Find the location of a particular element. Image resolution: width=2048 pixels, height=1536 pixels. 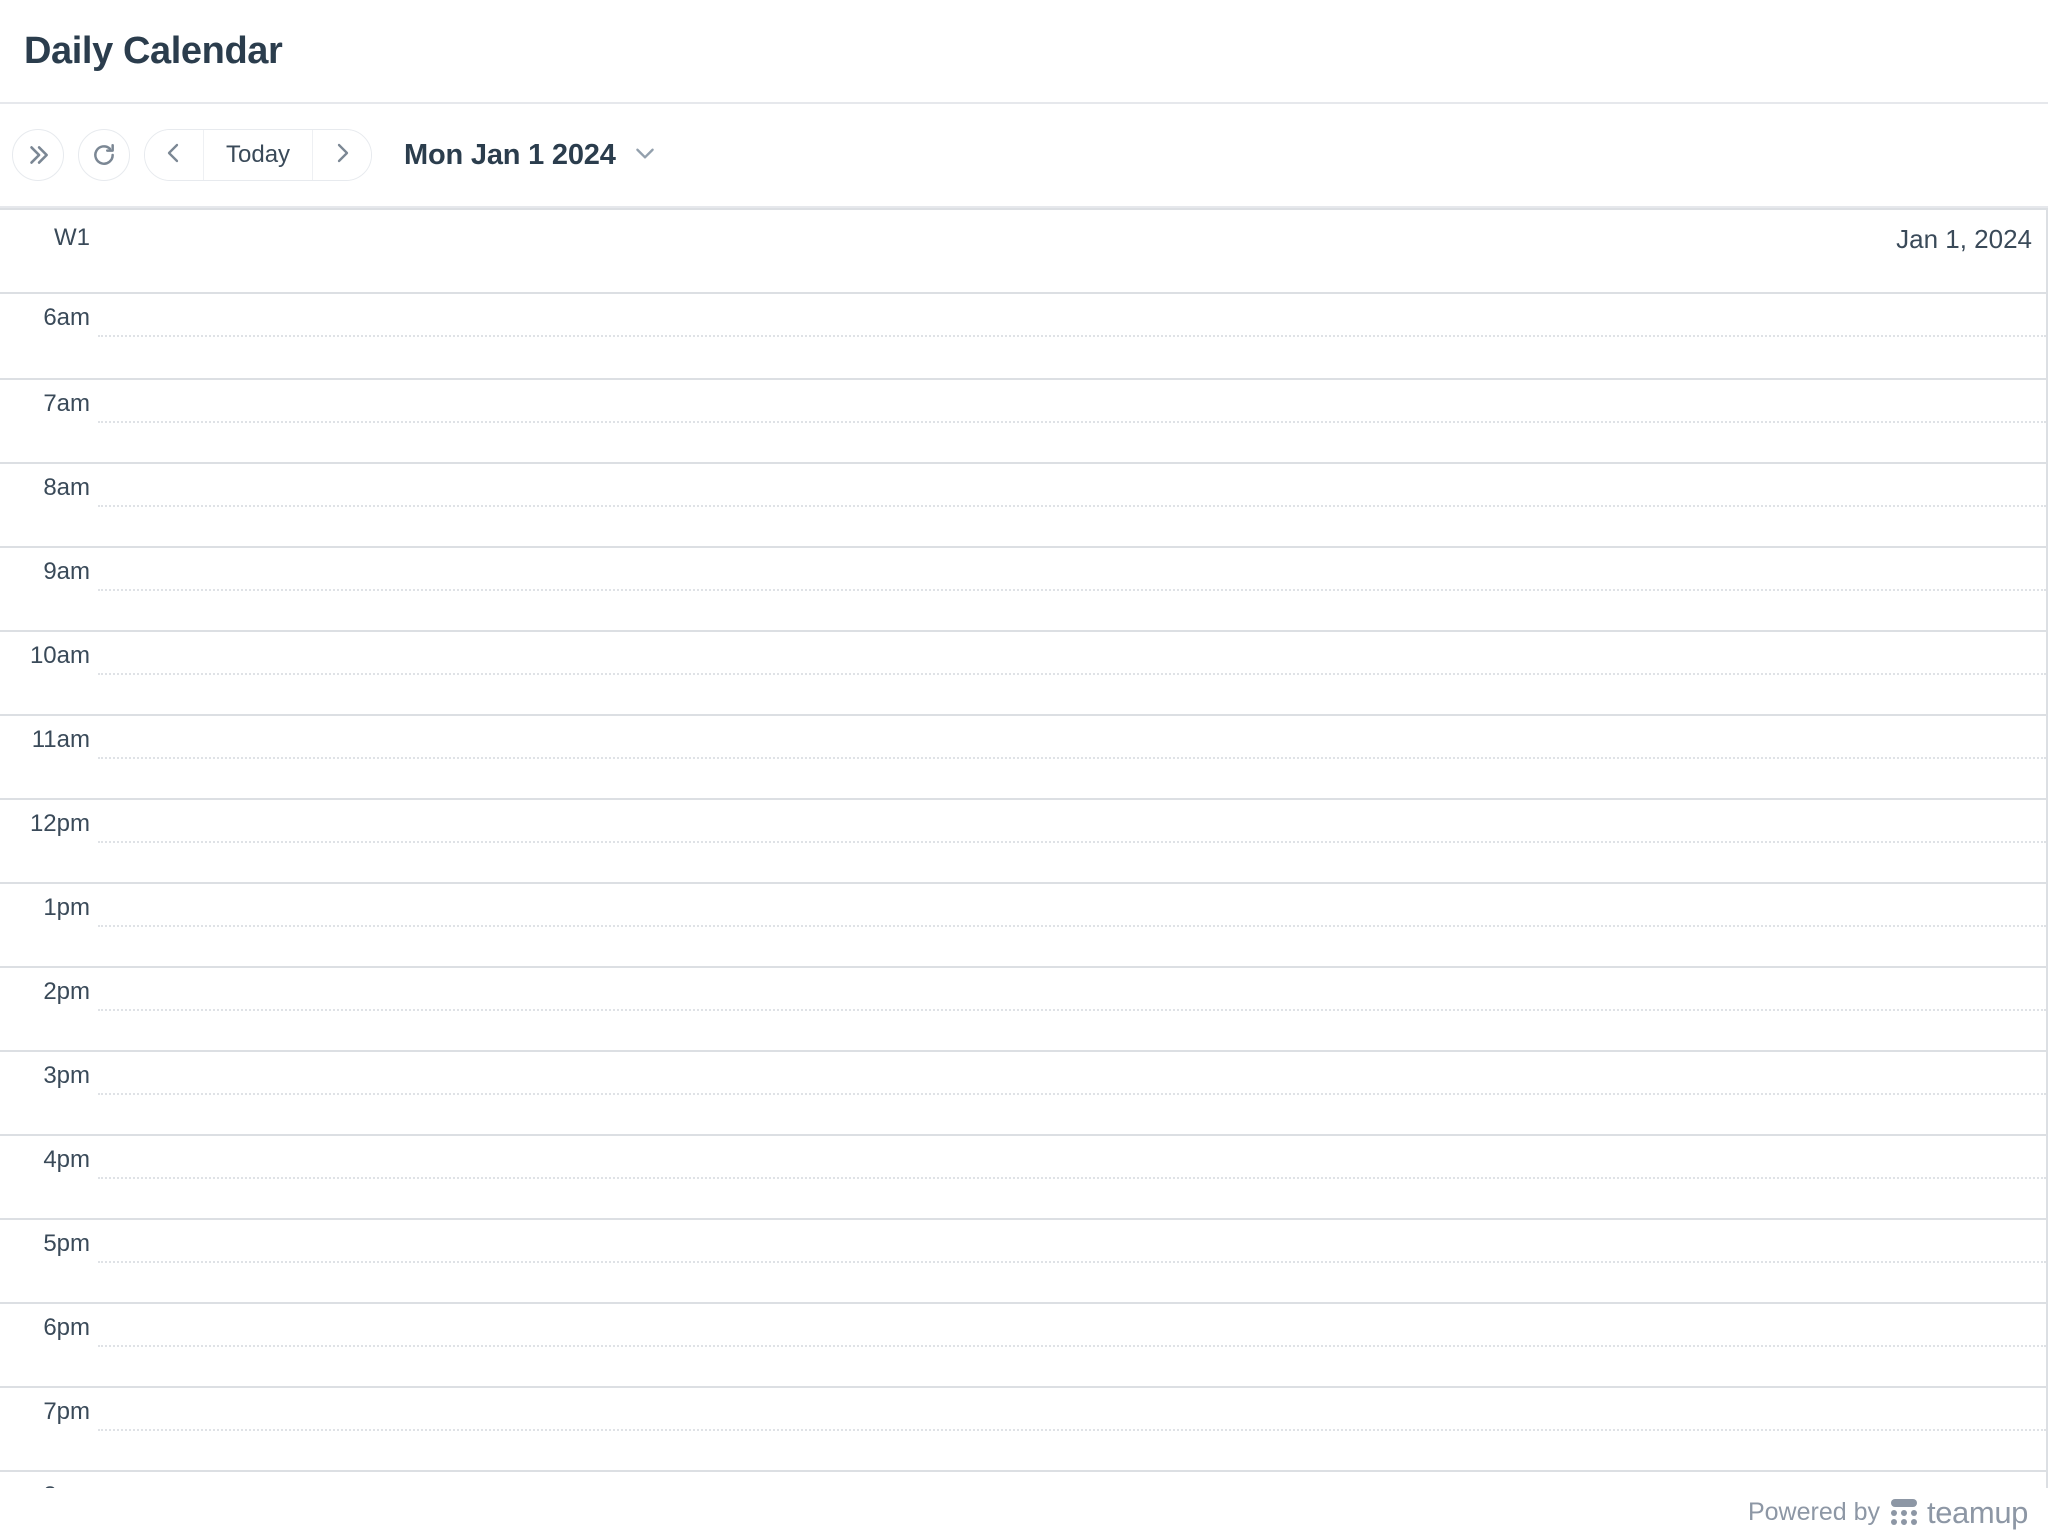

chevron-right-icon is located at coordinates (342, 155).